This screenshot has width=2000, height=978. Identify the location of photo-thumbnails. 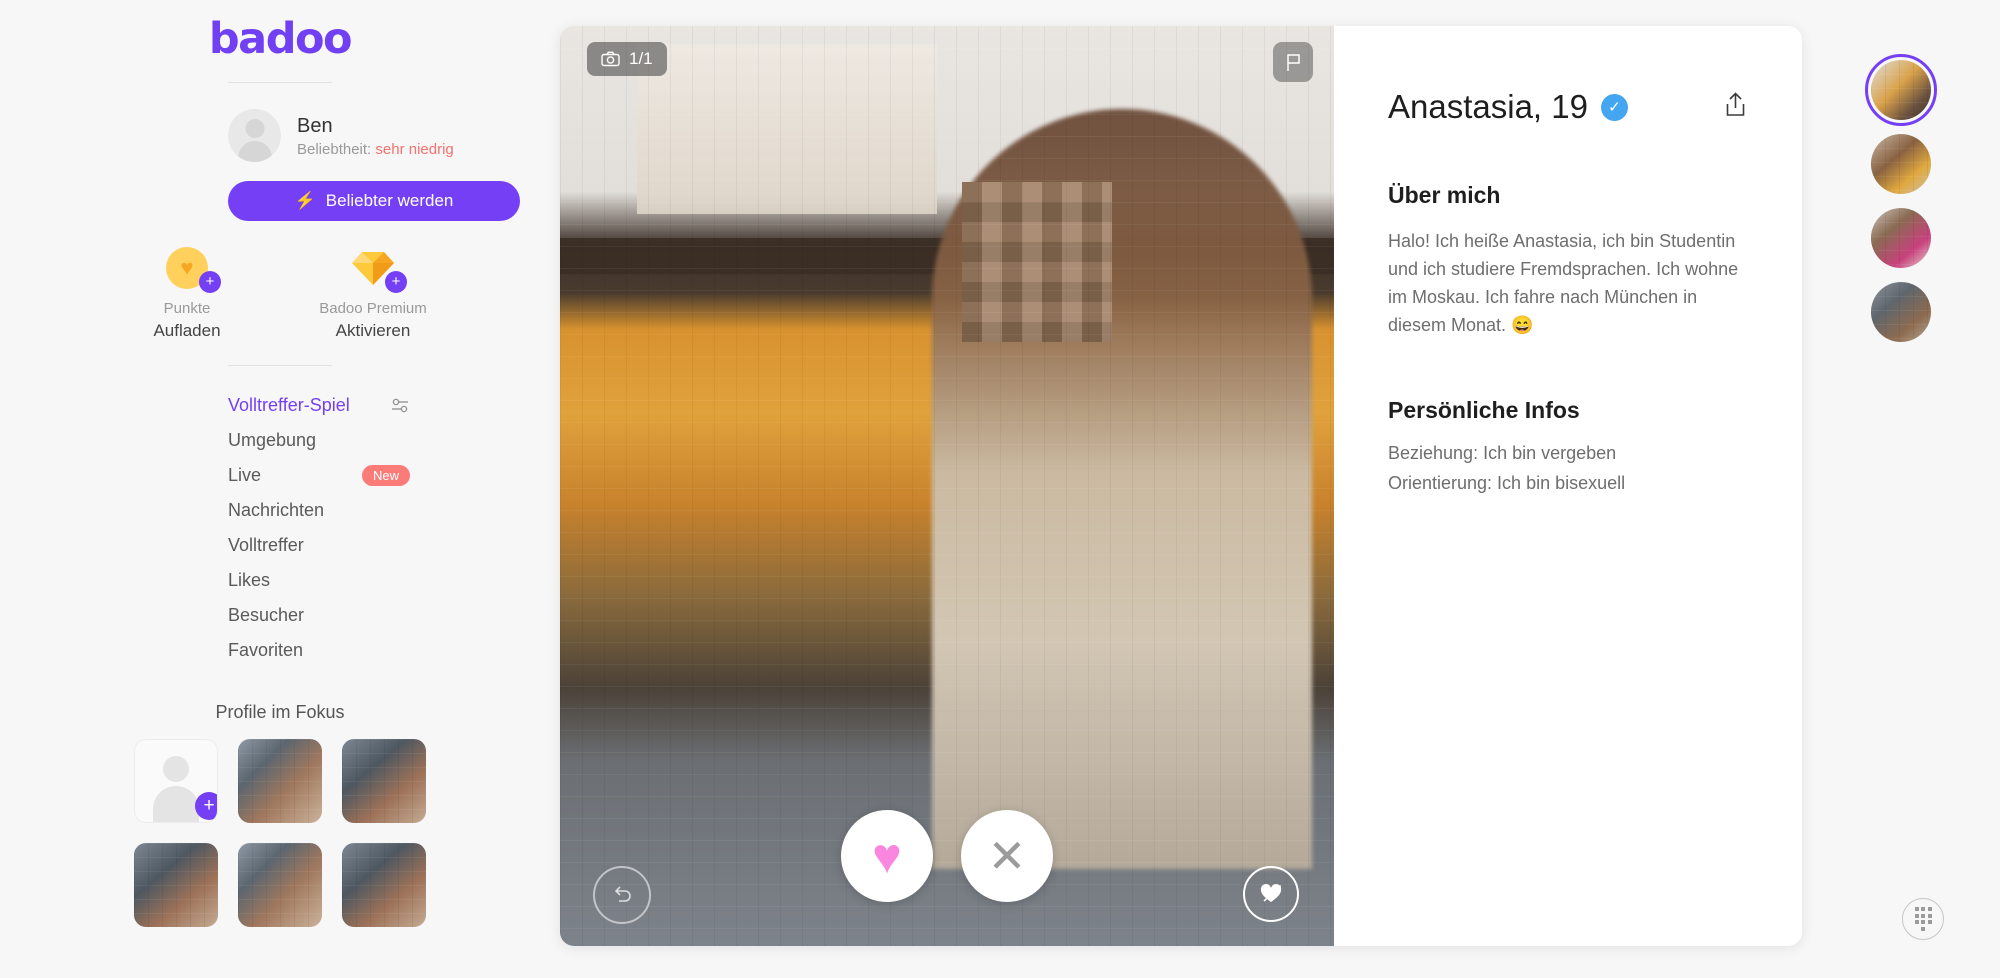
(1901, 171).